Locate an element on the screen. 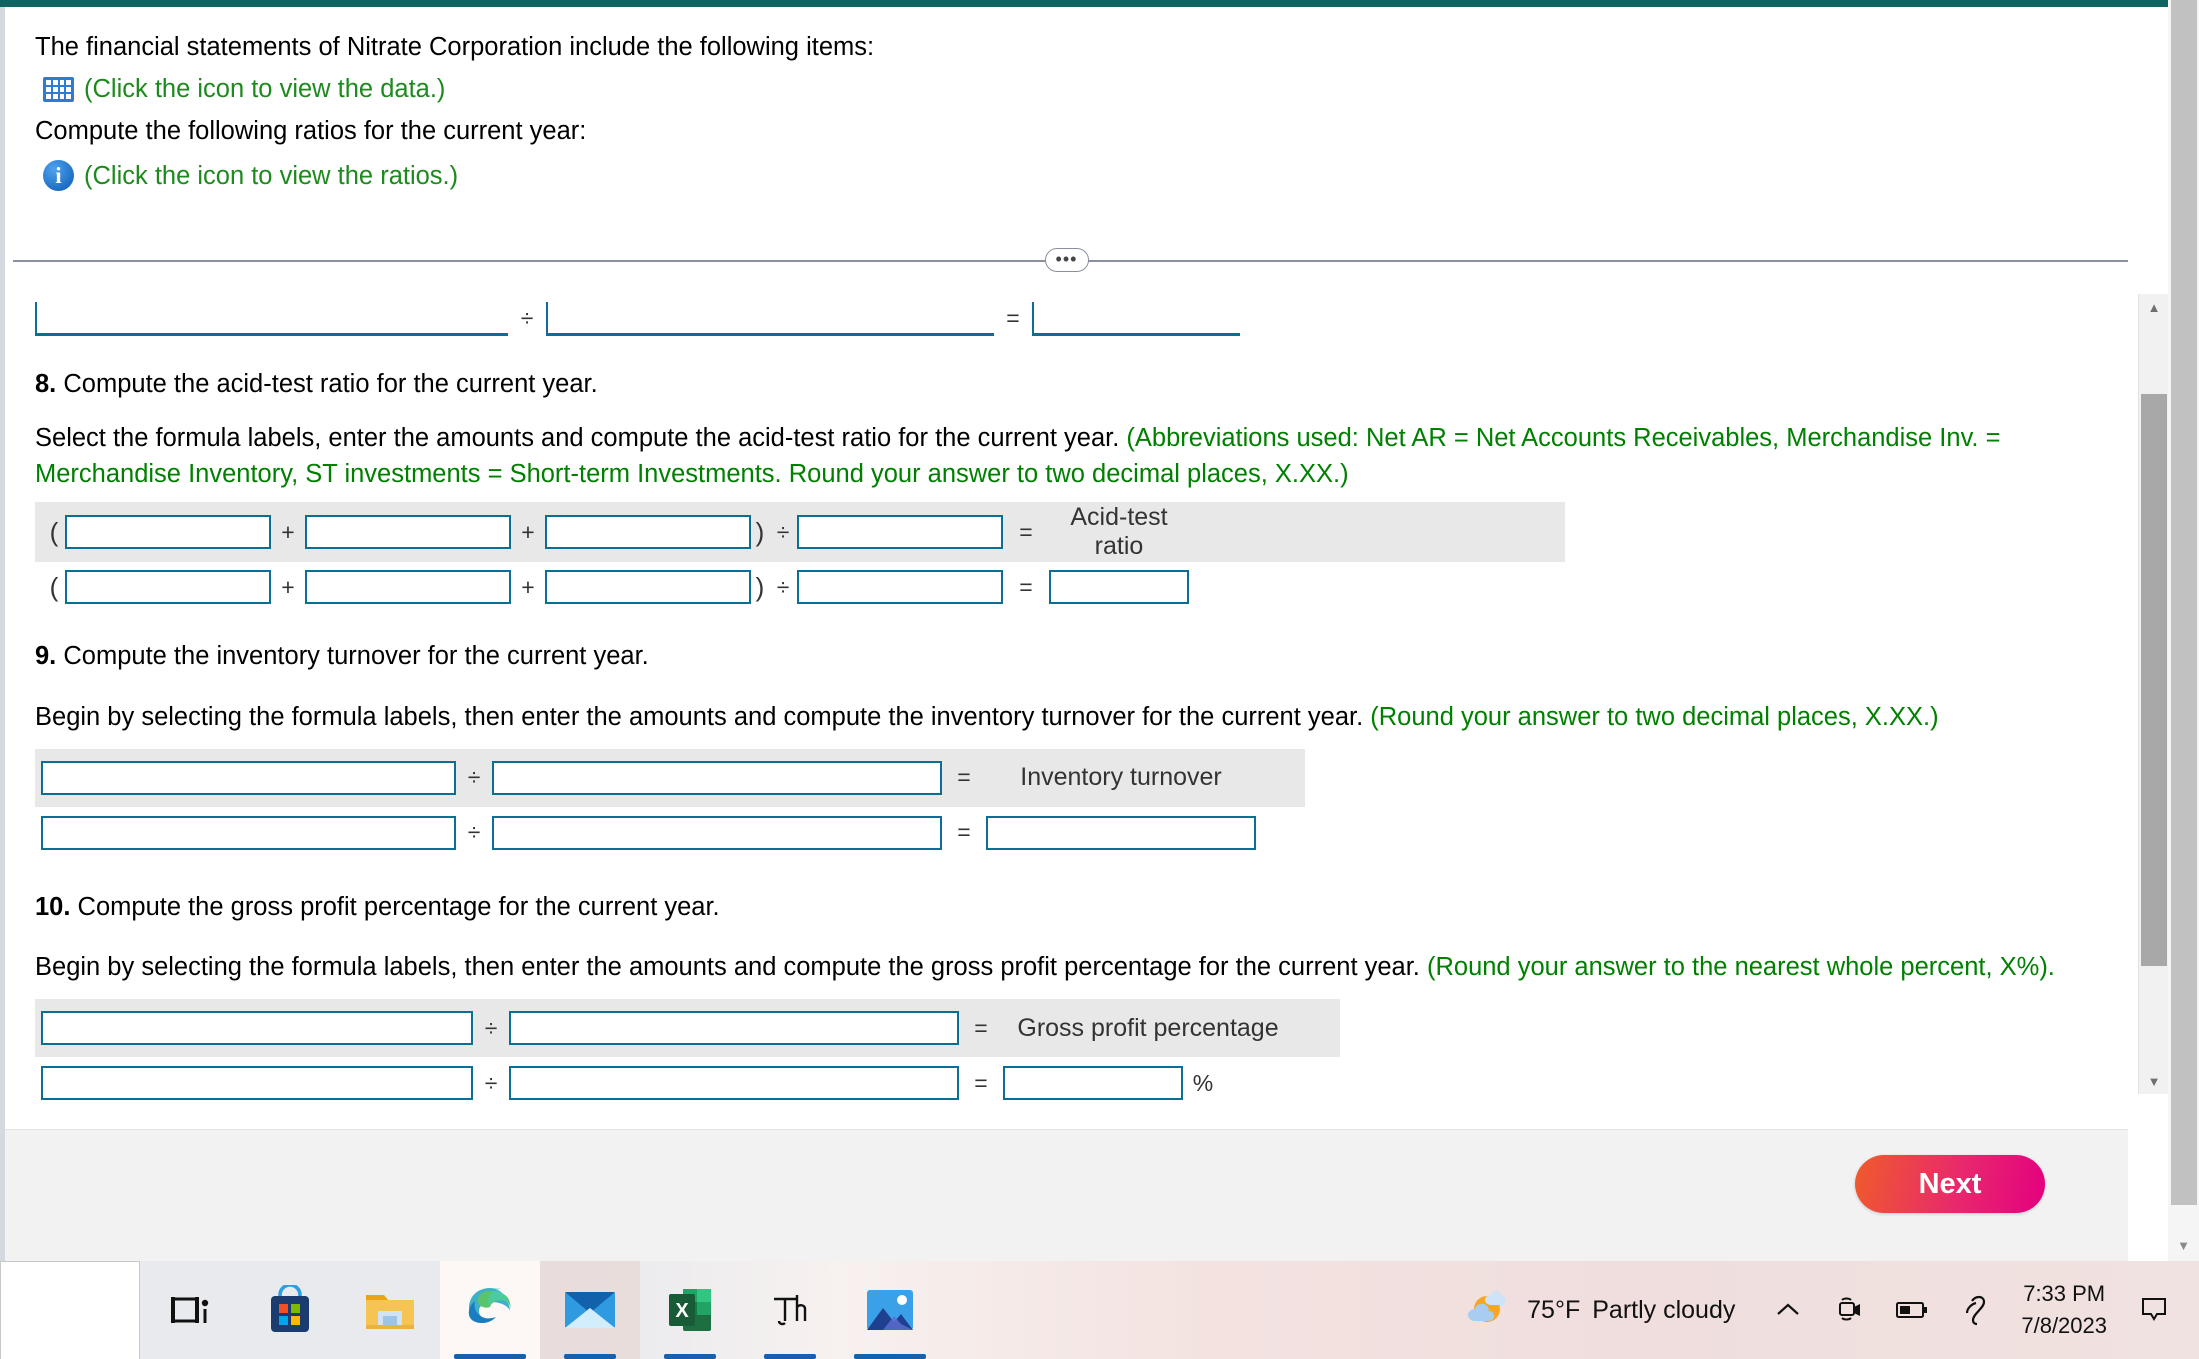 Image resolution: width=2199 pixels, height=1359 pixels. weather-temperature: 75°F is located at coordinates (1554, 1309).